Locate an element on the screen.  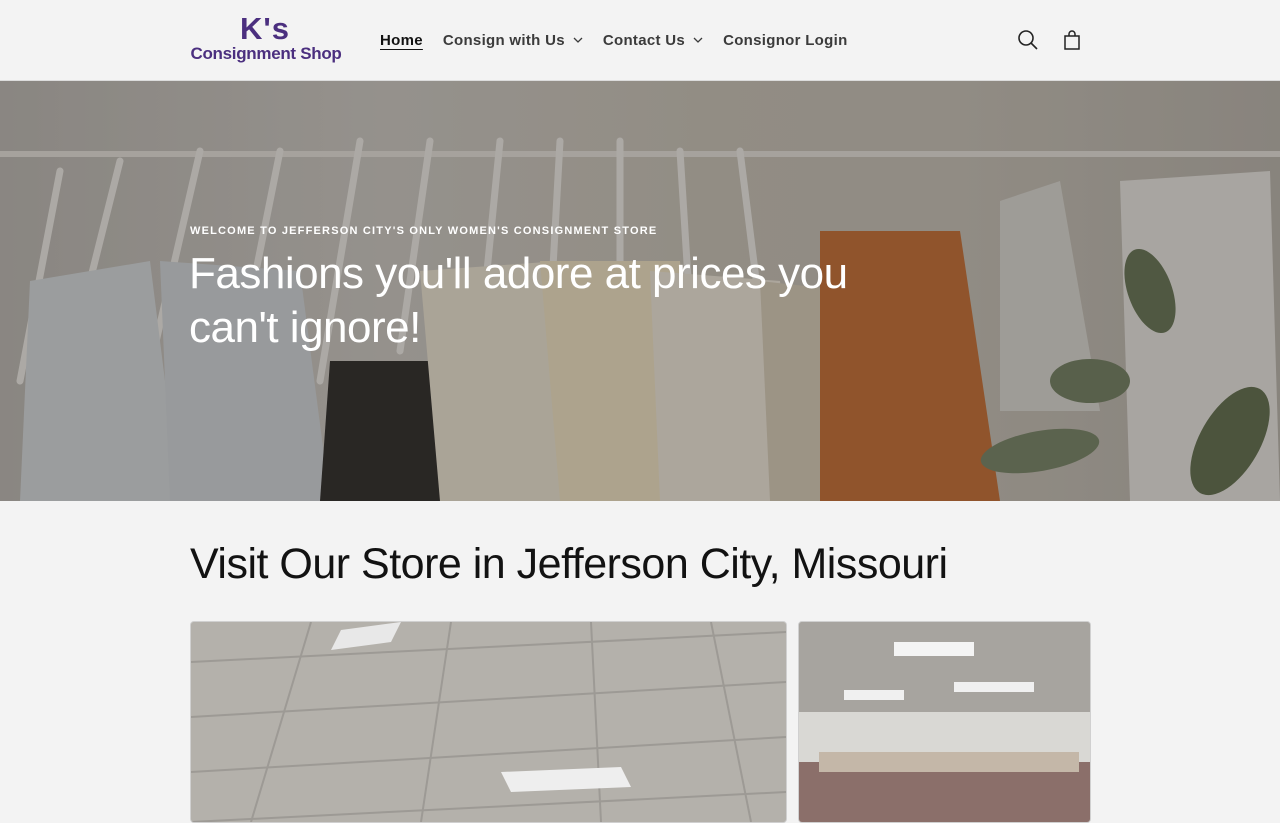
store-interior-photo is located at coordinates (488, 722).